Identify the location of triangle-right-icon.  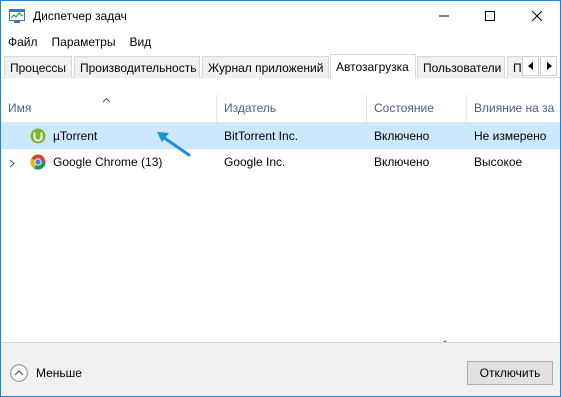
(549, 66).